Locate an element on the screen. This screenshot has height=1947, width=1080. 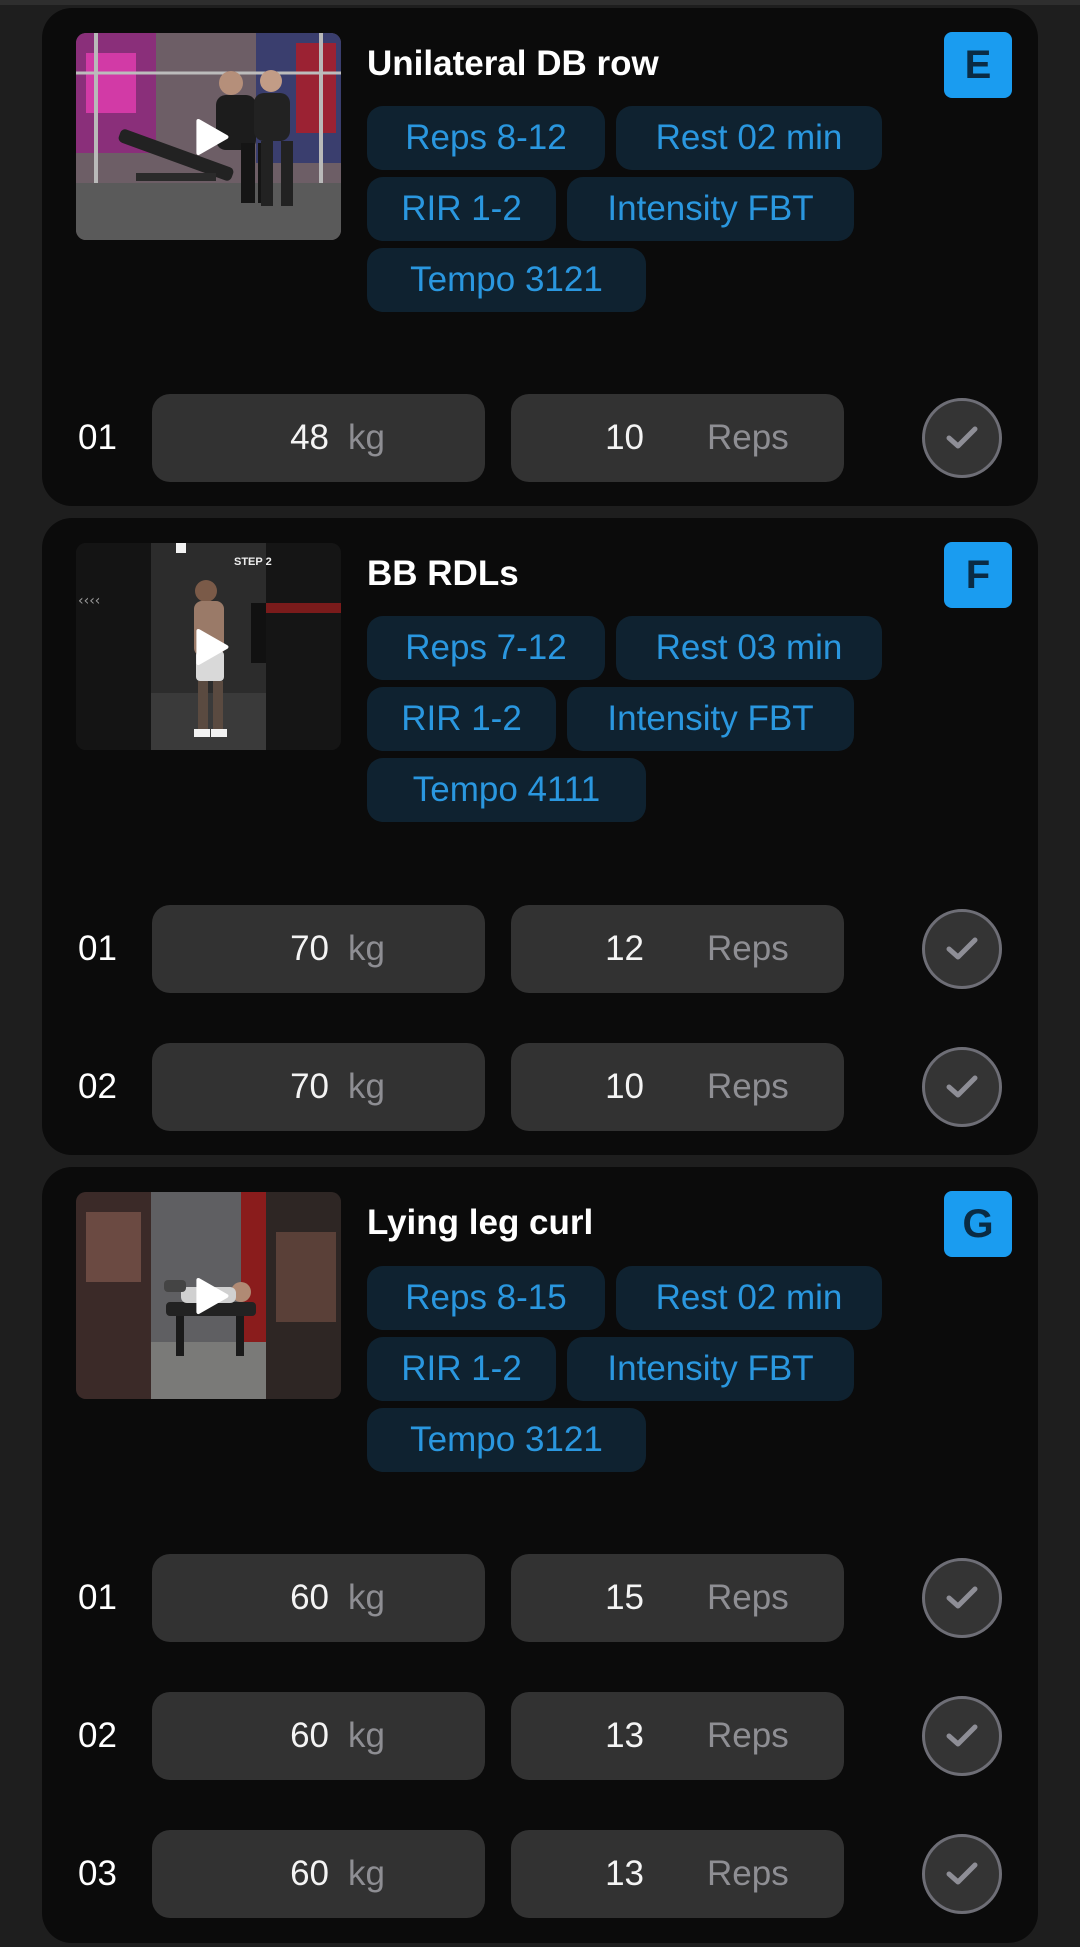
reps-range-tag: Reps 7-12 is located at coordinates (486, 648).